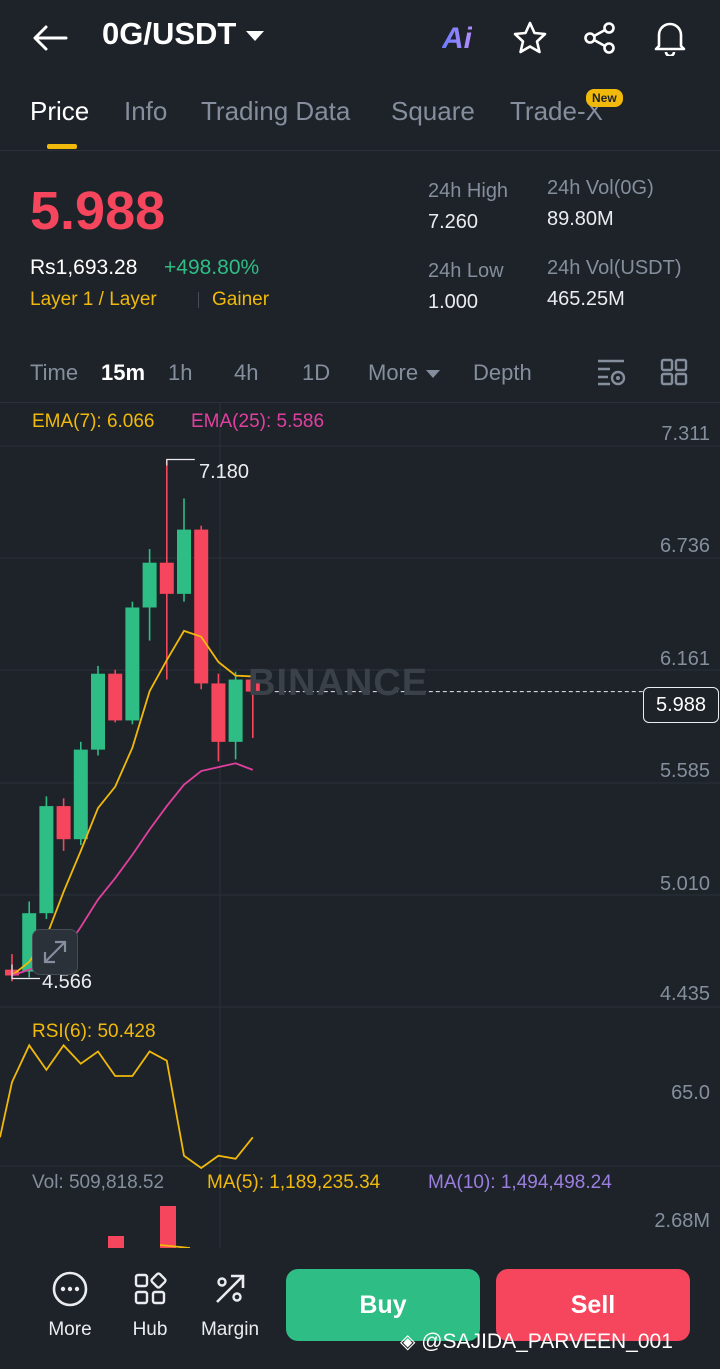  Describe the element at coordinates (127, 1106) in the screenshot. I see `rsi-line` at that location.